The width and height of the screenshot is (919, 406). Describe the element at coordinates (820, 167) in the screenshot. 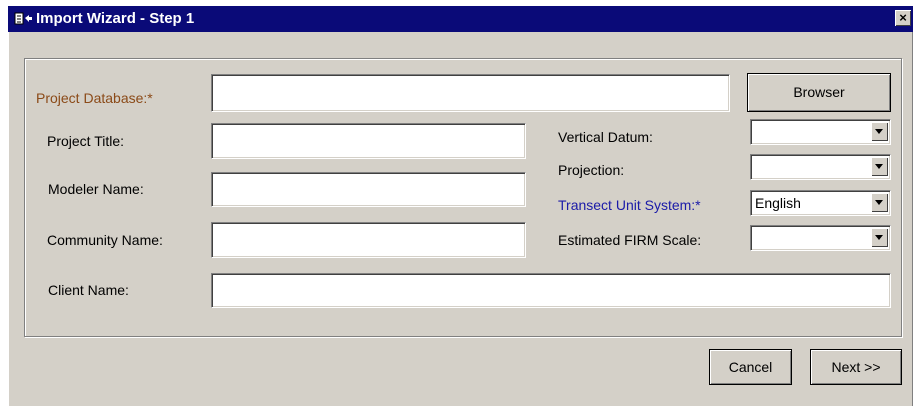

I see `projection-select` at that location.